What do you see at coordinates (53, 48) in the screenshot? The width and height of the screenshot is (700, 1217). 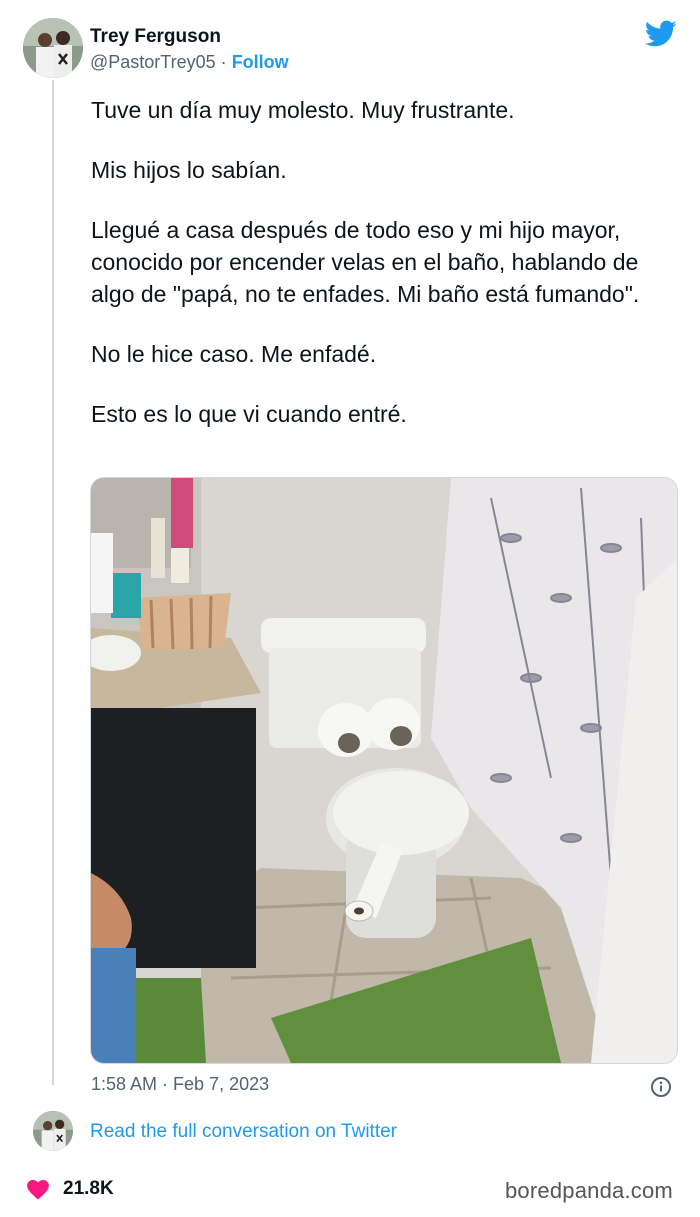 I see `author-avatar` at bounding box center [53, 48].